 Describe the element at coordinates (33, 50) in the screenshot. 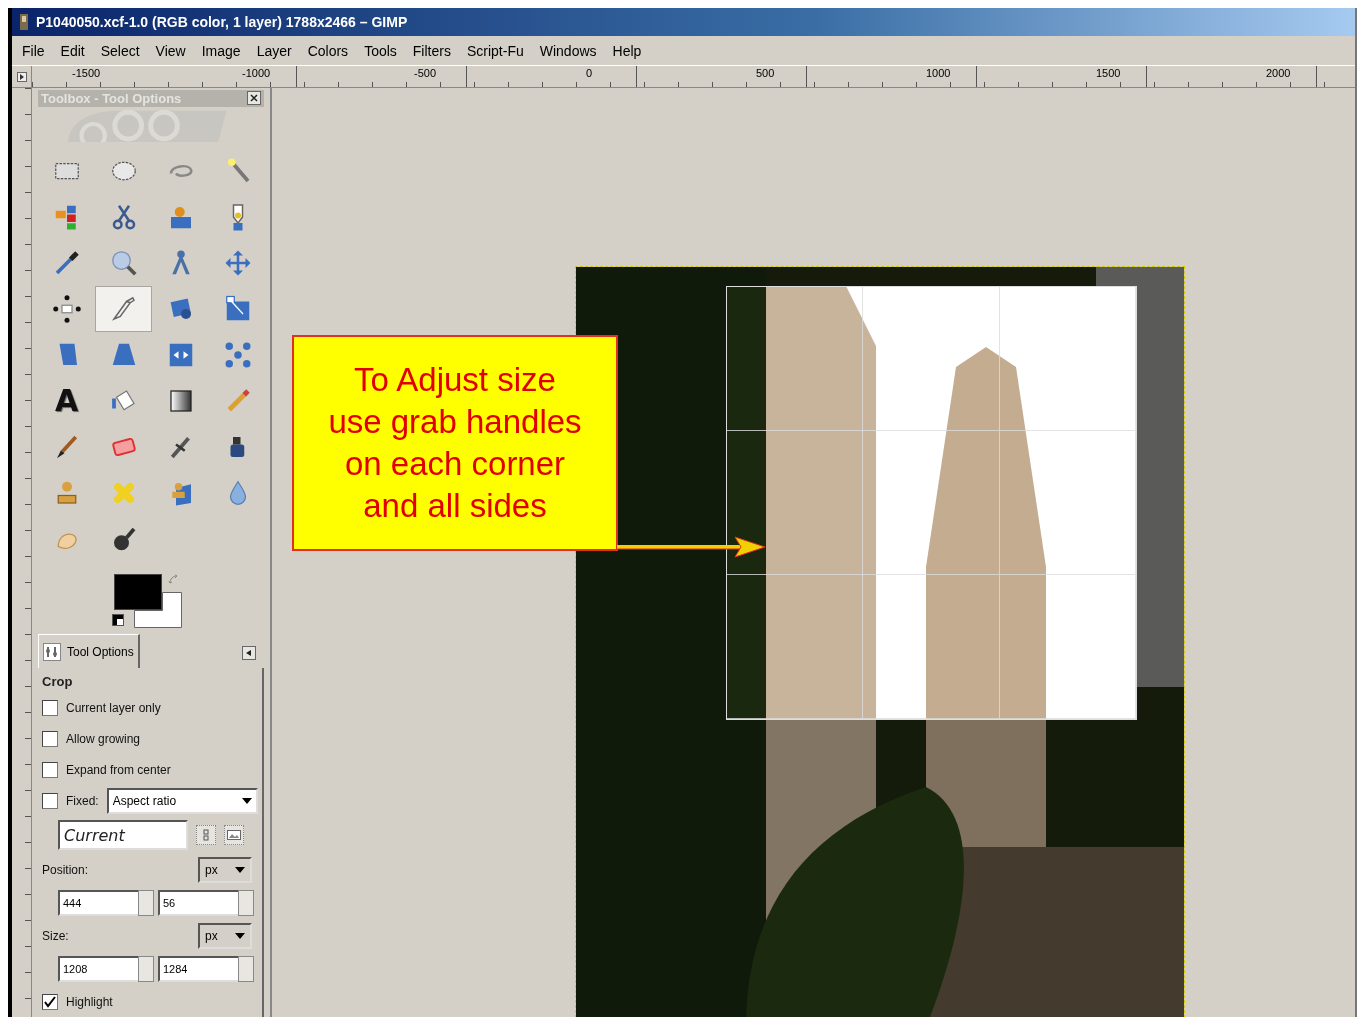

I see `menu-item: File` at that location.